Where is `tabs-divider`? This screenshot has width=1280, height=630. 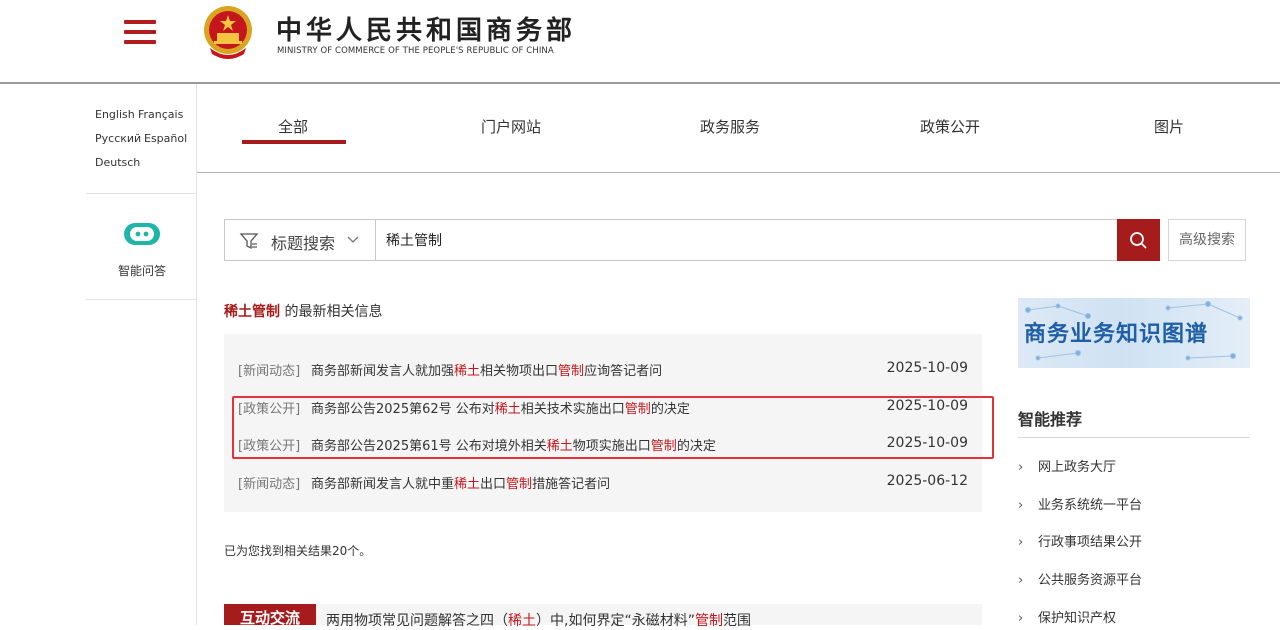 tabs-divider is located at coordinates (738, 172).